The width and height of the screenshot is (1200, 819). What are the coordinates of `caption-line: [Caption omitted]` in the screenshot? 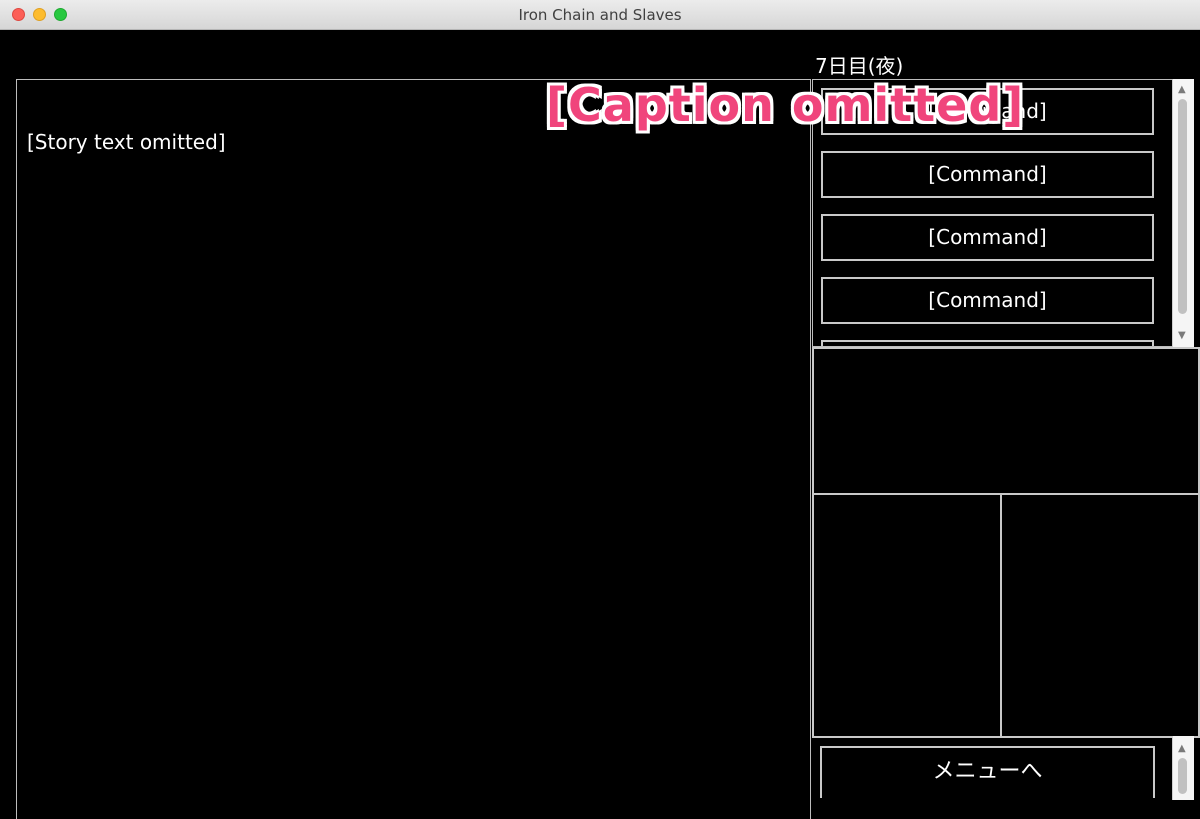 It's located at (785, 105).